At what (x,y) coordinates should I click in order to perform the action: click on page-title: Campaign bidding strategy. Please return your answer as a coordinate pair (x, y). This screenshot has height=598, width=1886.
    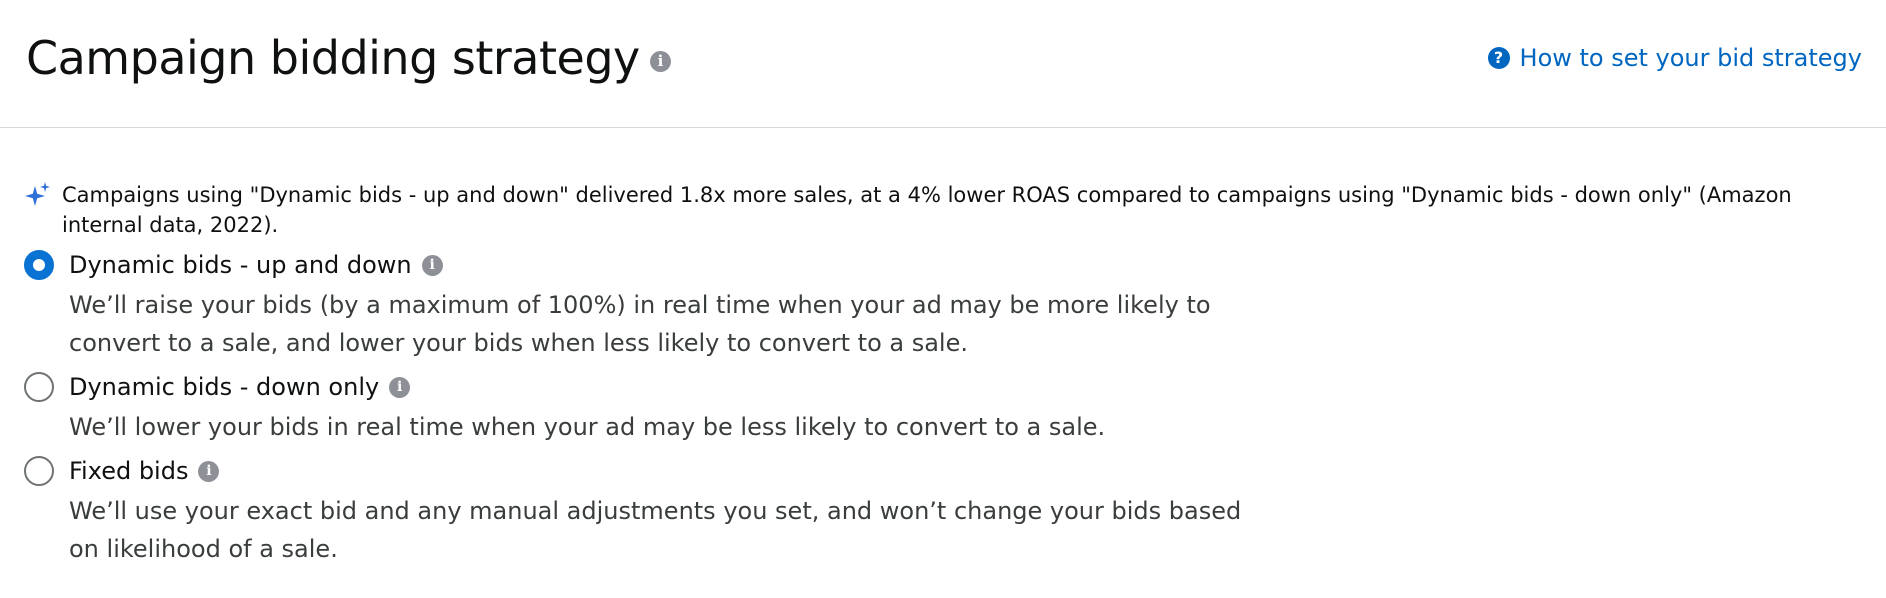
    Looking at the image, I should click on (333, 58).